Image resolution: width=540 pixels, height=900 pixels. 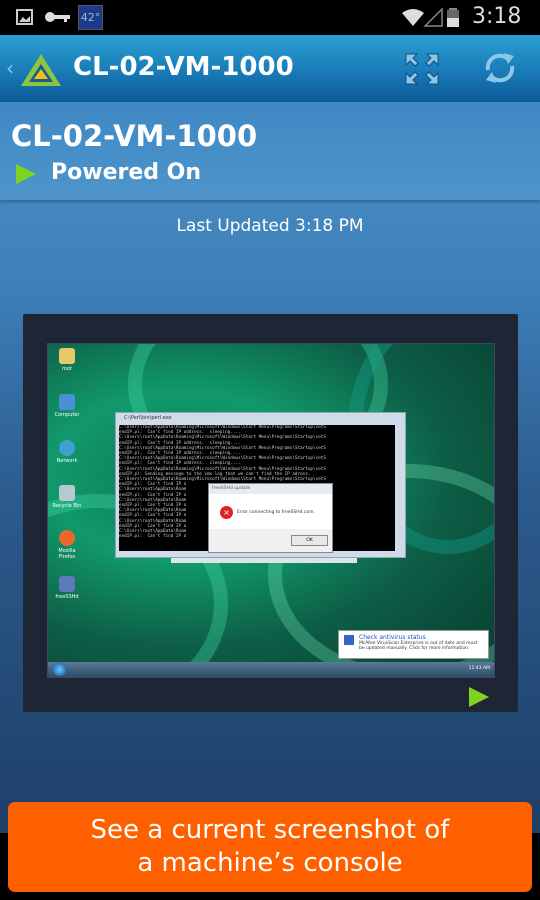 What do you see at coordinates (270, 489) in the screenshot?
I see `dialog-title: freeSSHd update` at bounding box center [270, 489].